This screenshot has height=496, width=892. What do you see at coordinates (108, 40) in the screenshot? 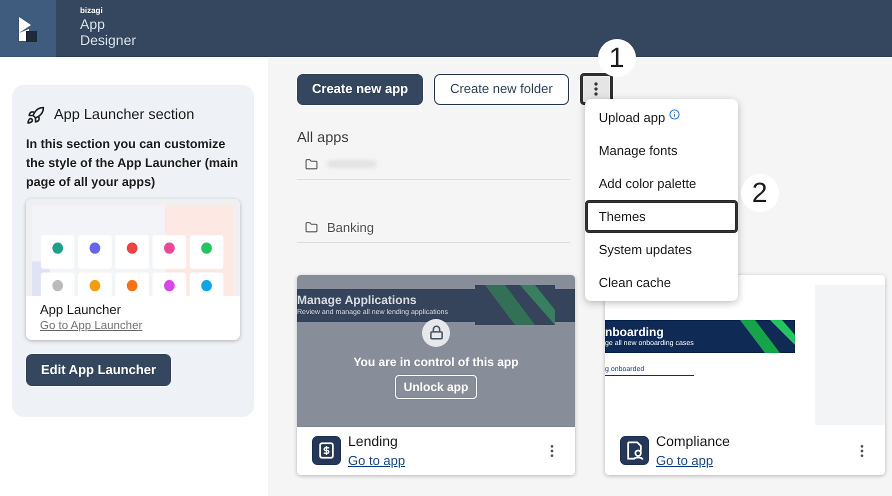
I see `app-title: Designer` at bounding box center [108, 40].